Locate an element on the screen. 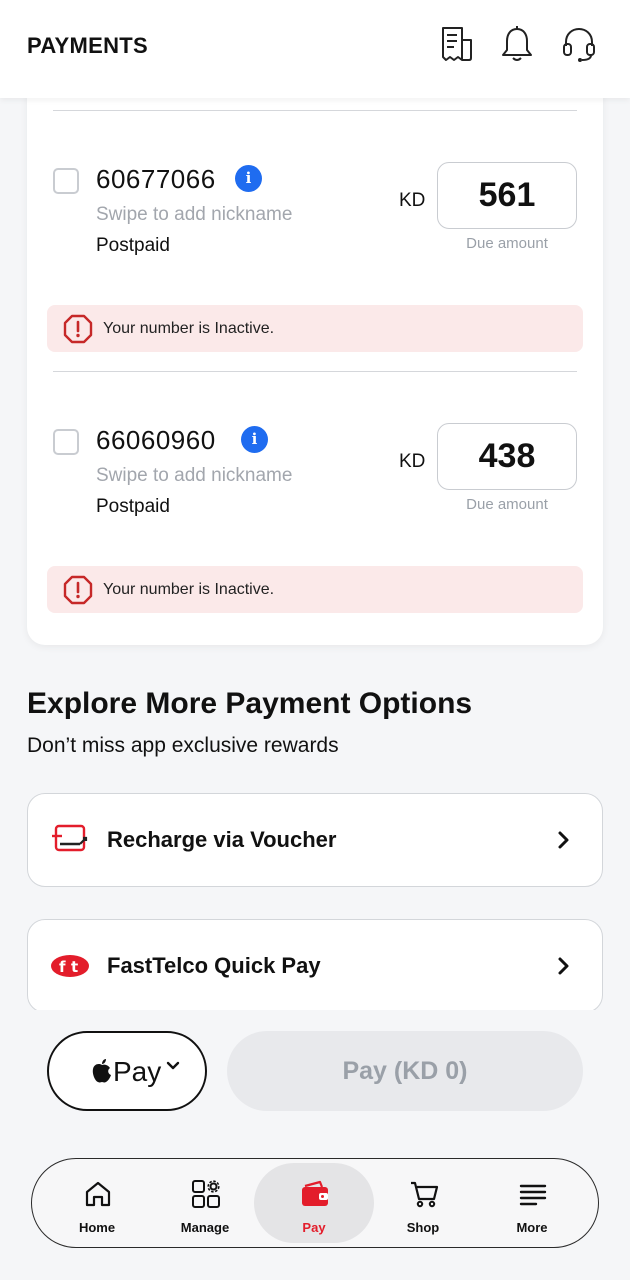  receipt-icon is located at coordinates (456, 44).